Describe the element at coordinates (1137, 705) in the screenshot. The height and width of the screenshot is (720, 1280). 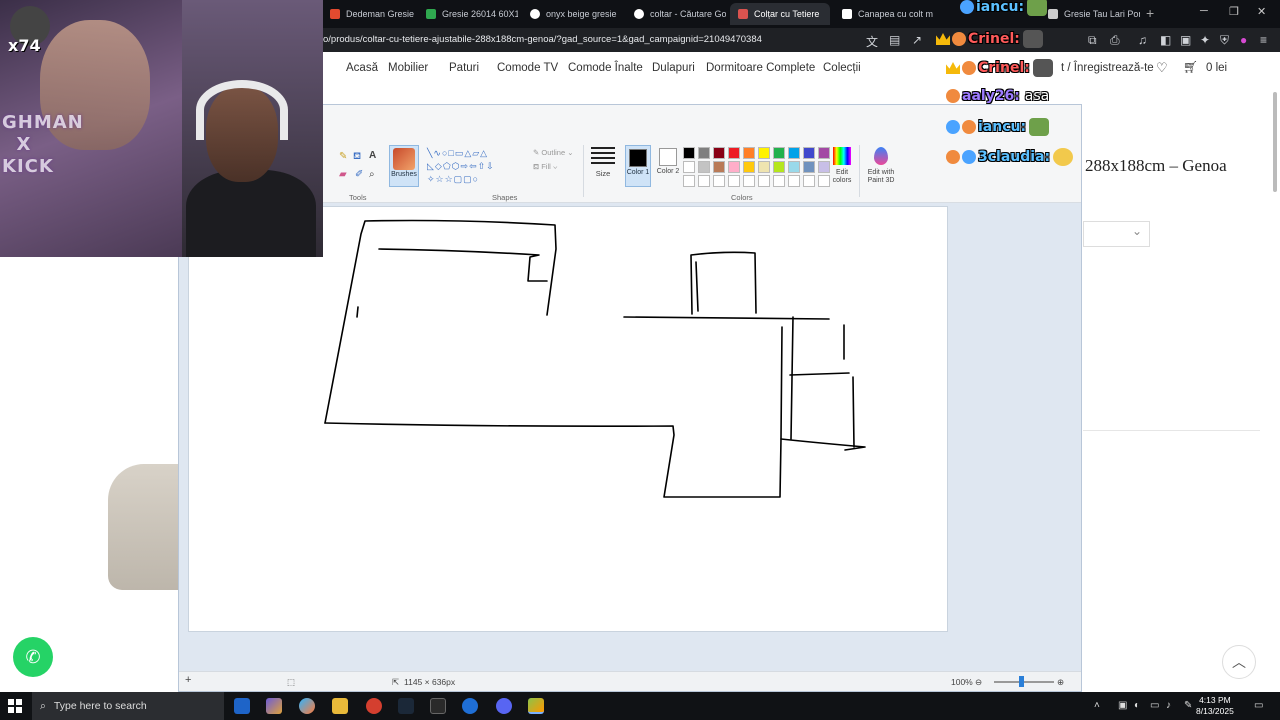
I see `headset-icon: ◐` at that location.